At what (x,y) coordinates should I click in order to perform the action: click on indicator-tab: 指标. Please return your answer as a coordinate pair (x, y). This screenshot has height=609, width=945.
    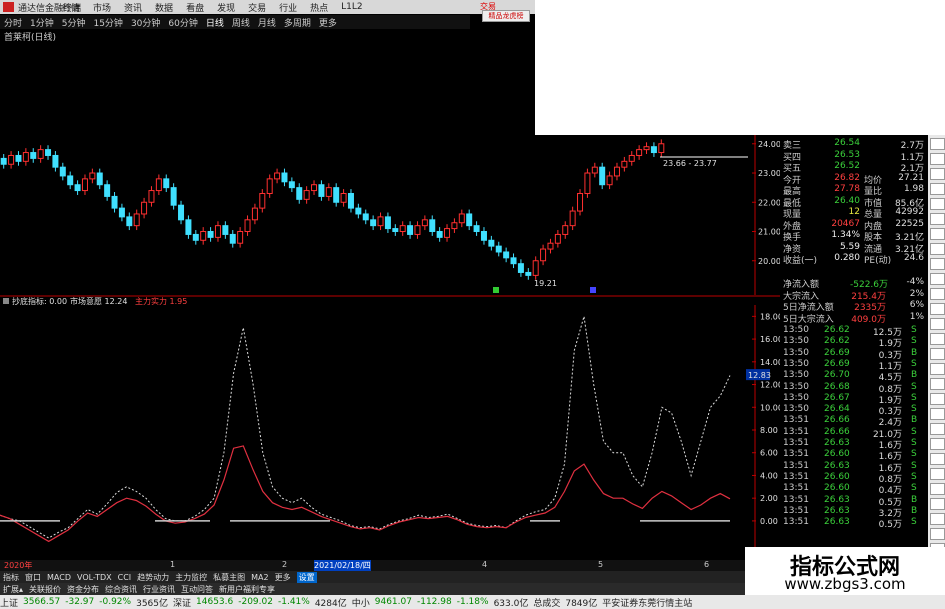
    Looking at the image, I should click on (11, 577).